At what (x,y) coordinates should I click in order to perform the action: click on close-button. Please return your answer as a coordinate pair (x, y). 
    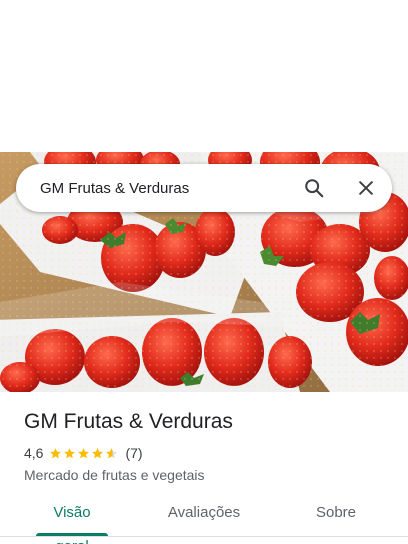
    Looking at the image, I should click on (366, 188).